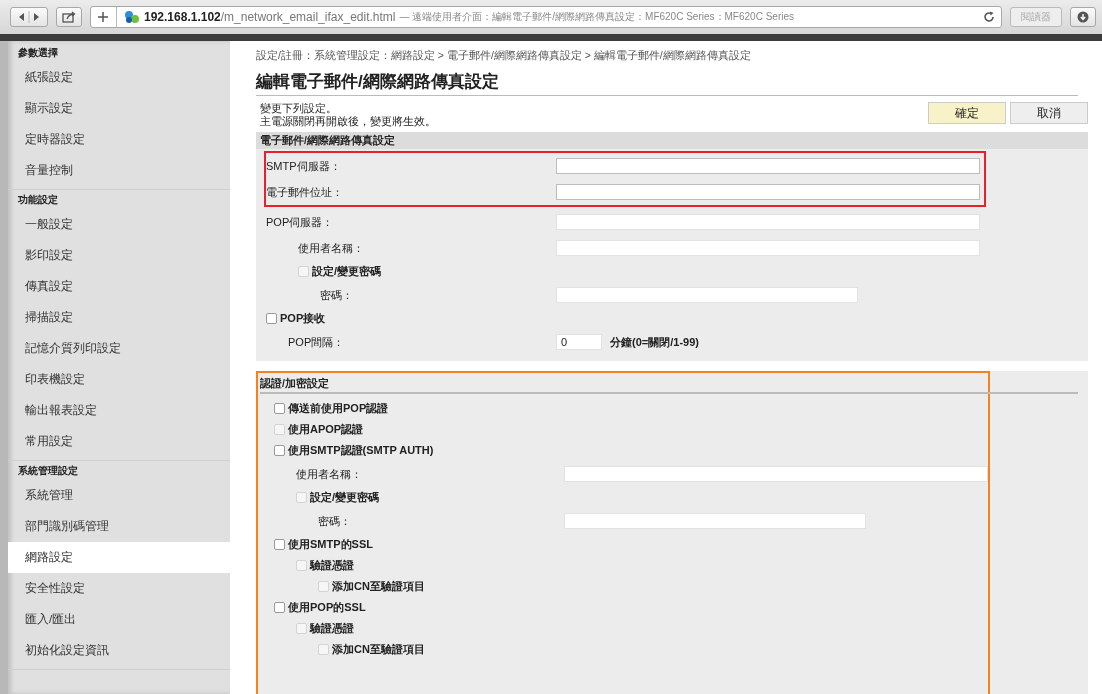 The image size is (1102, 694). What do you see at coordinates (348, 121) in the screenshot?
I see `description-text: 主電源關閉再開啟後，變更將生效。` at bounding box center [348, 121].